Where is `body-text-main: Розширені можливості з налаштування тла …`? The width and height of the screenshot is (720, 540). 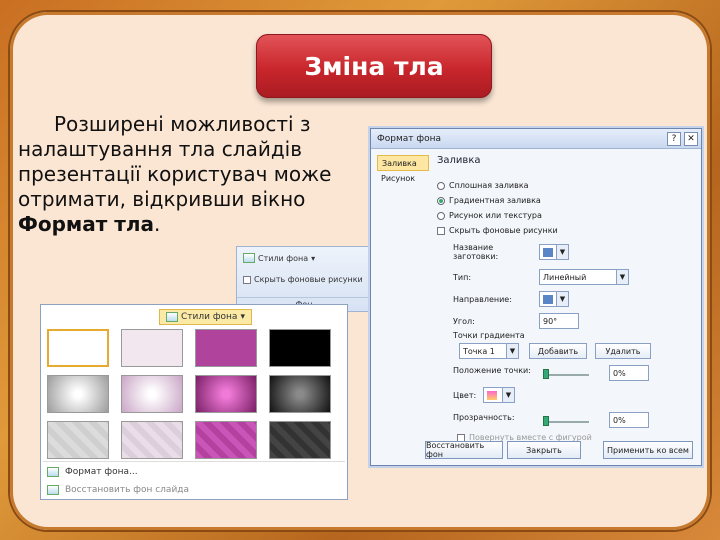
body-text-main: Розширені можливості з налаштування тла … is located at coordinates (175, 161).